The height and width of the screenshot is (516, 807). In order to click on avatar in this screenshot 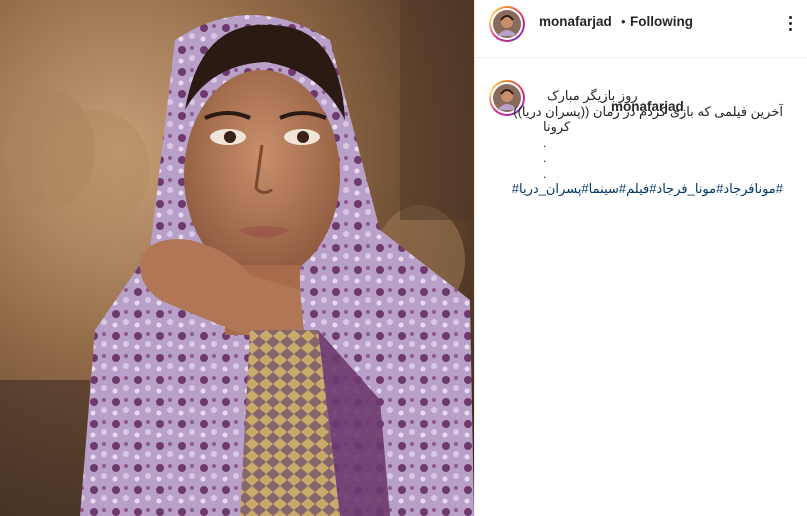, I will do `click(507, 24)`.